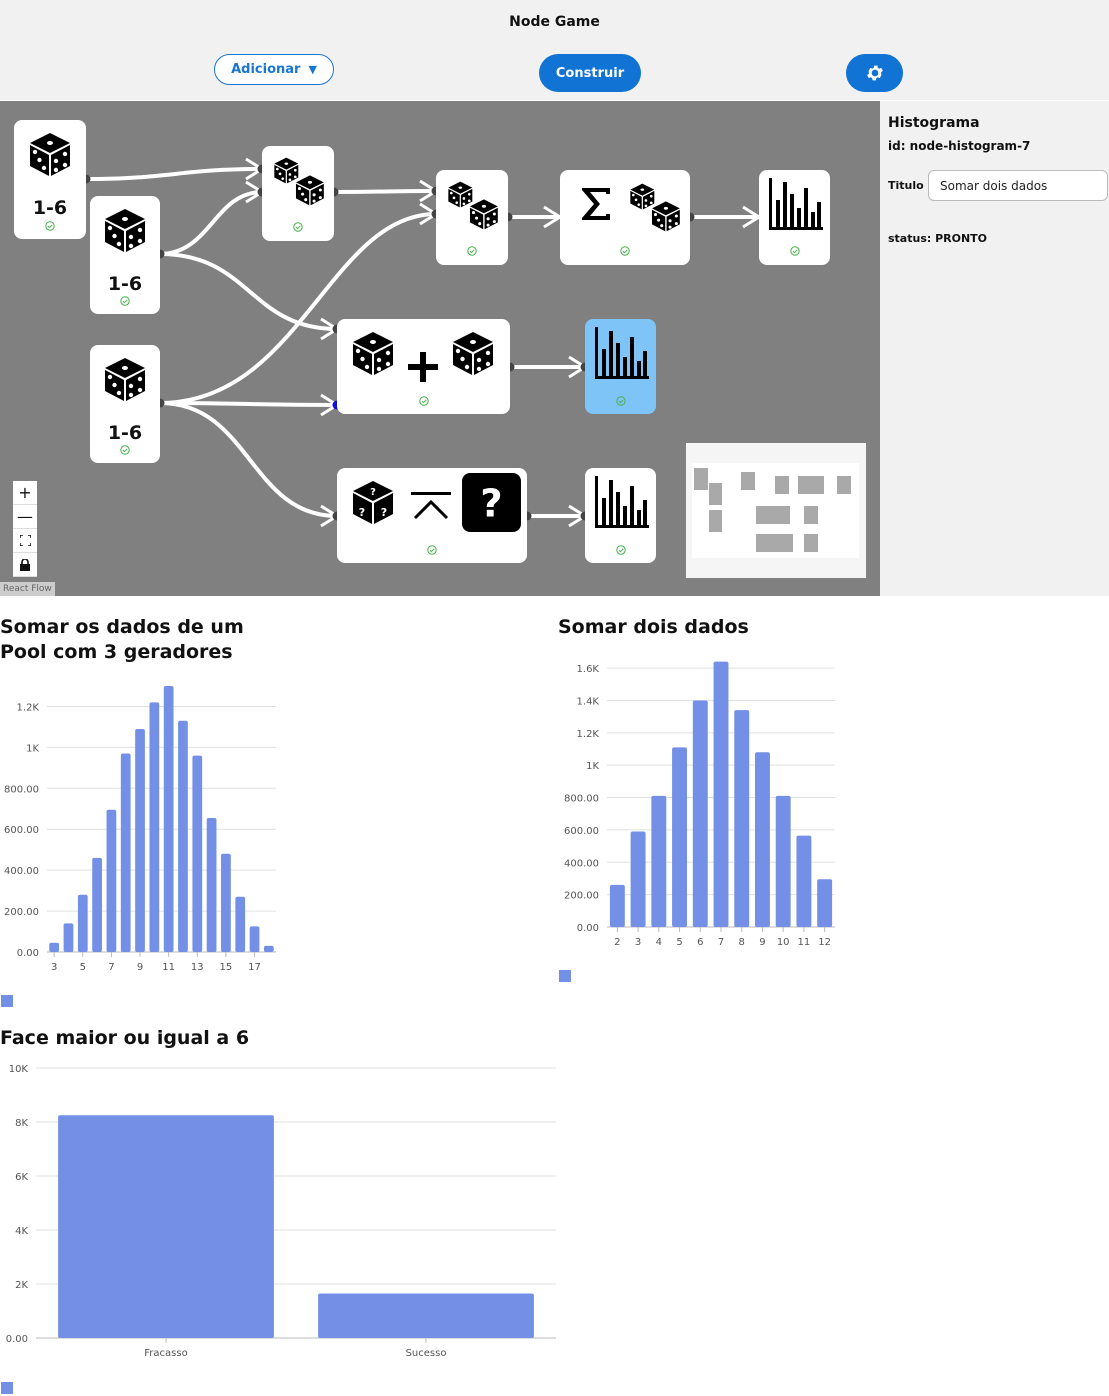  I want to click on x-tick-label: 12, so click(824, 942).